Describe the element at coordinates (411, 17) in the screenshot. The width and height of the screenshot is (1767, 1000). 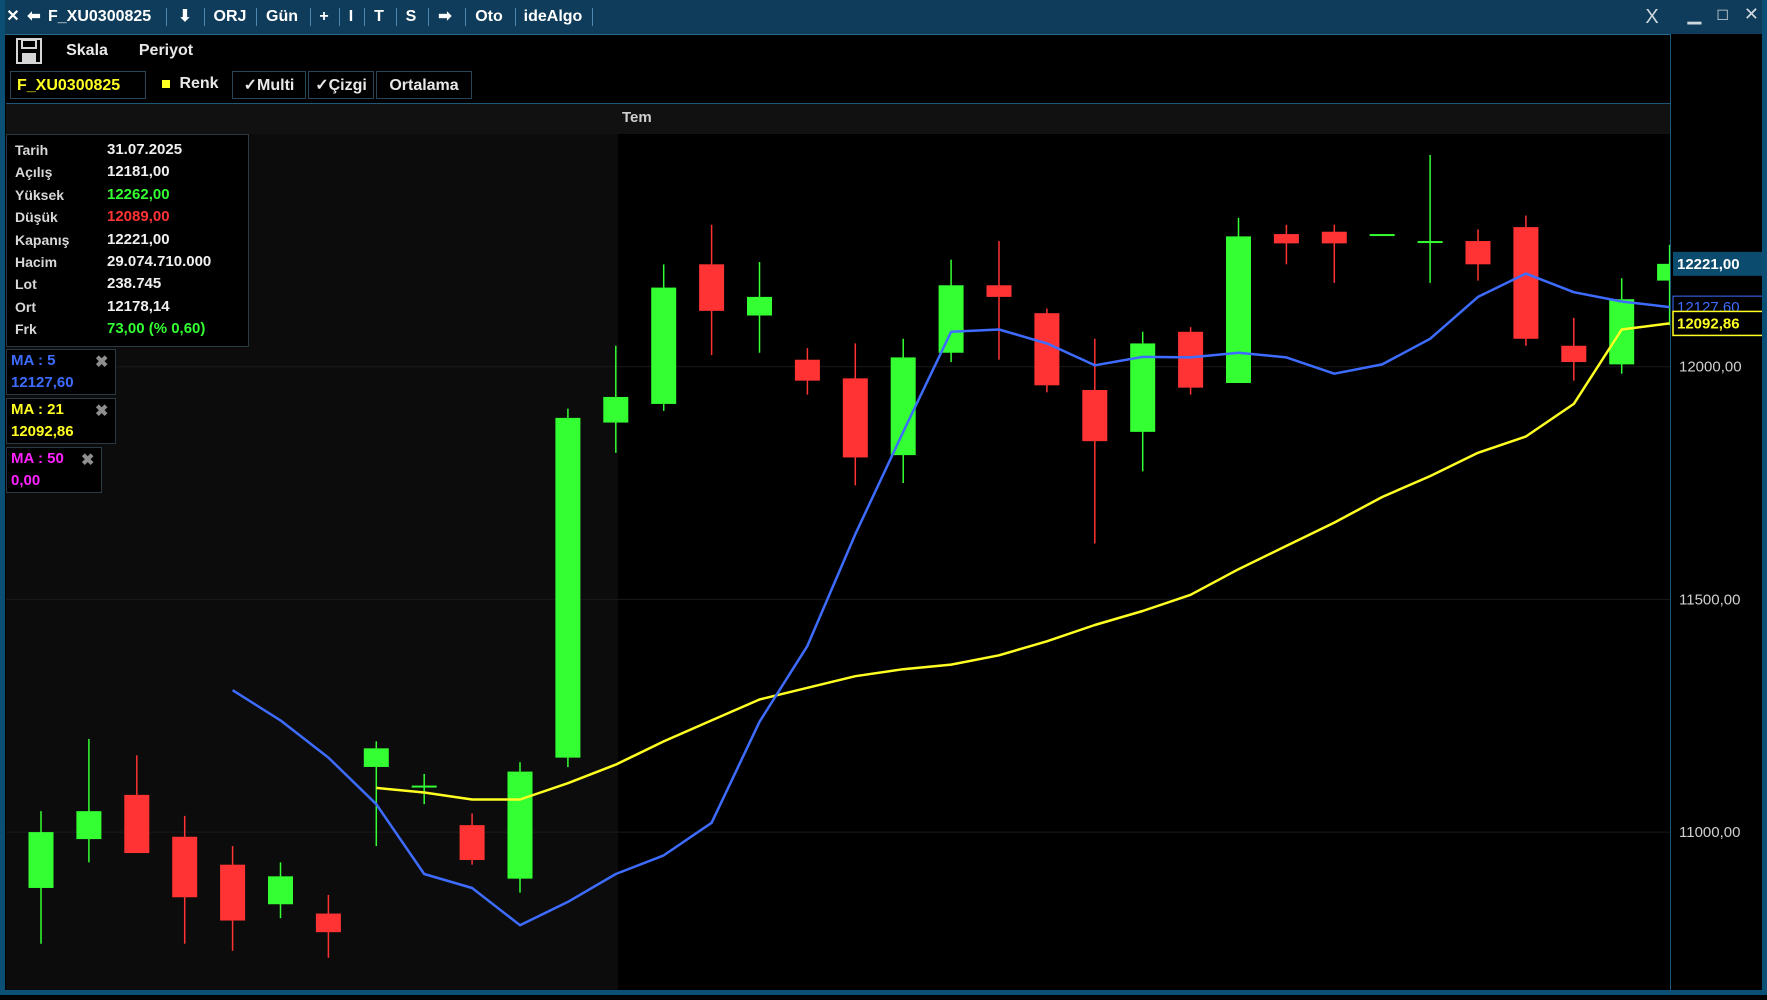
I see `s-button: S` at that location.